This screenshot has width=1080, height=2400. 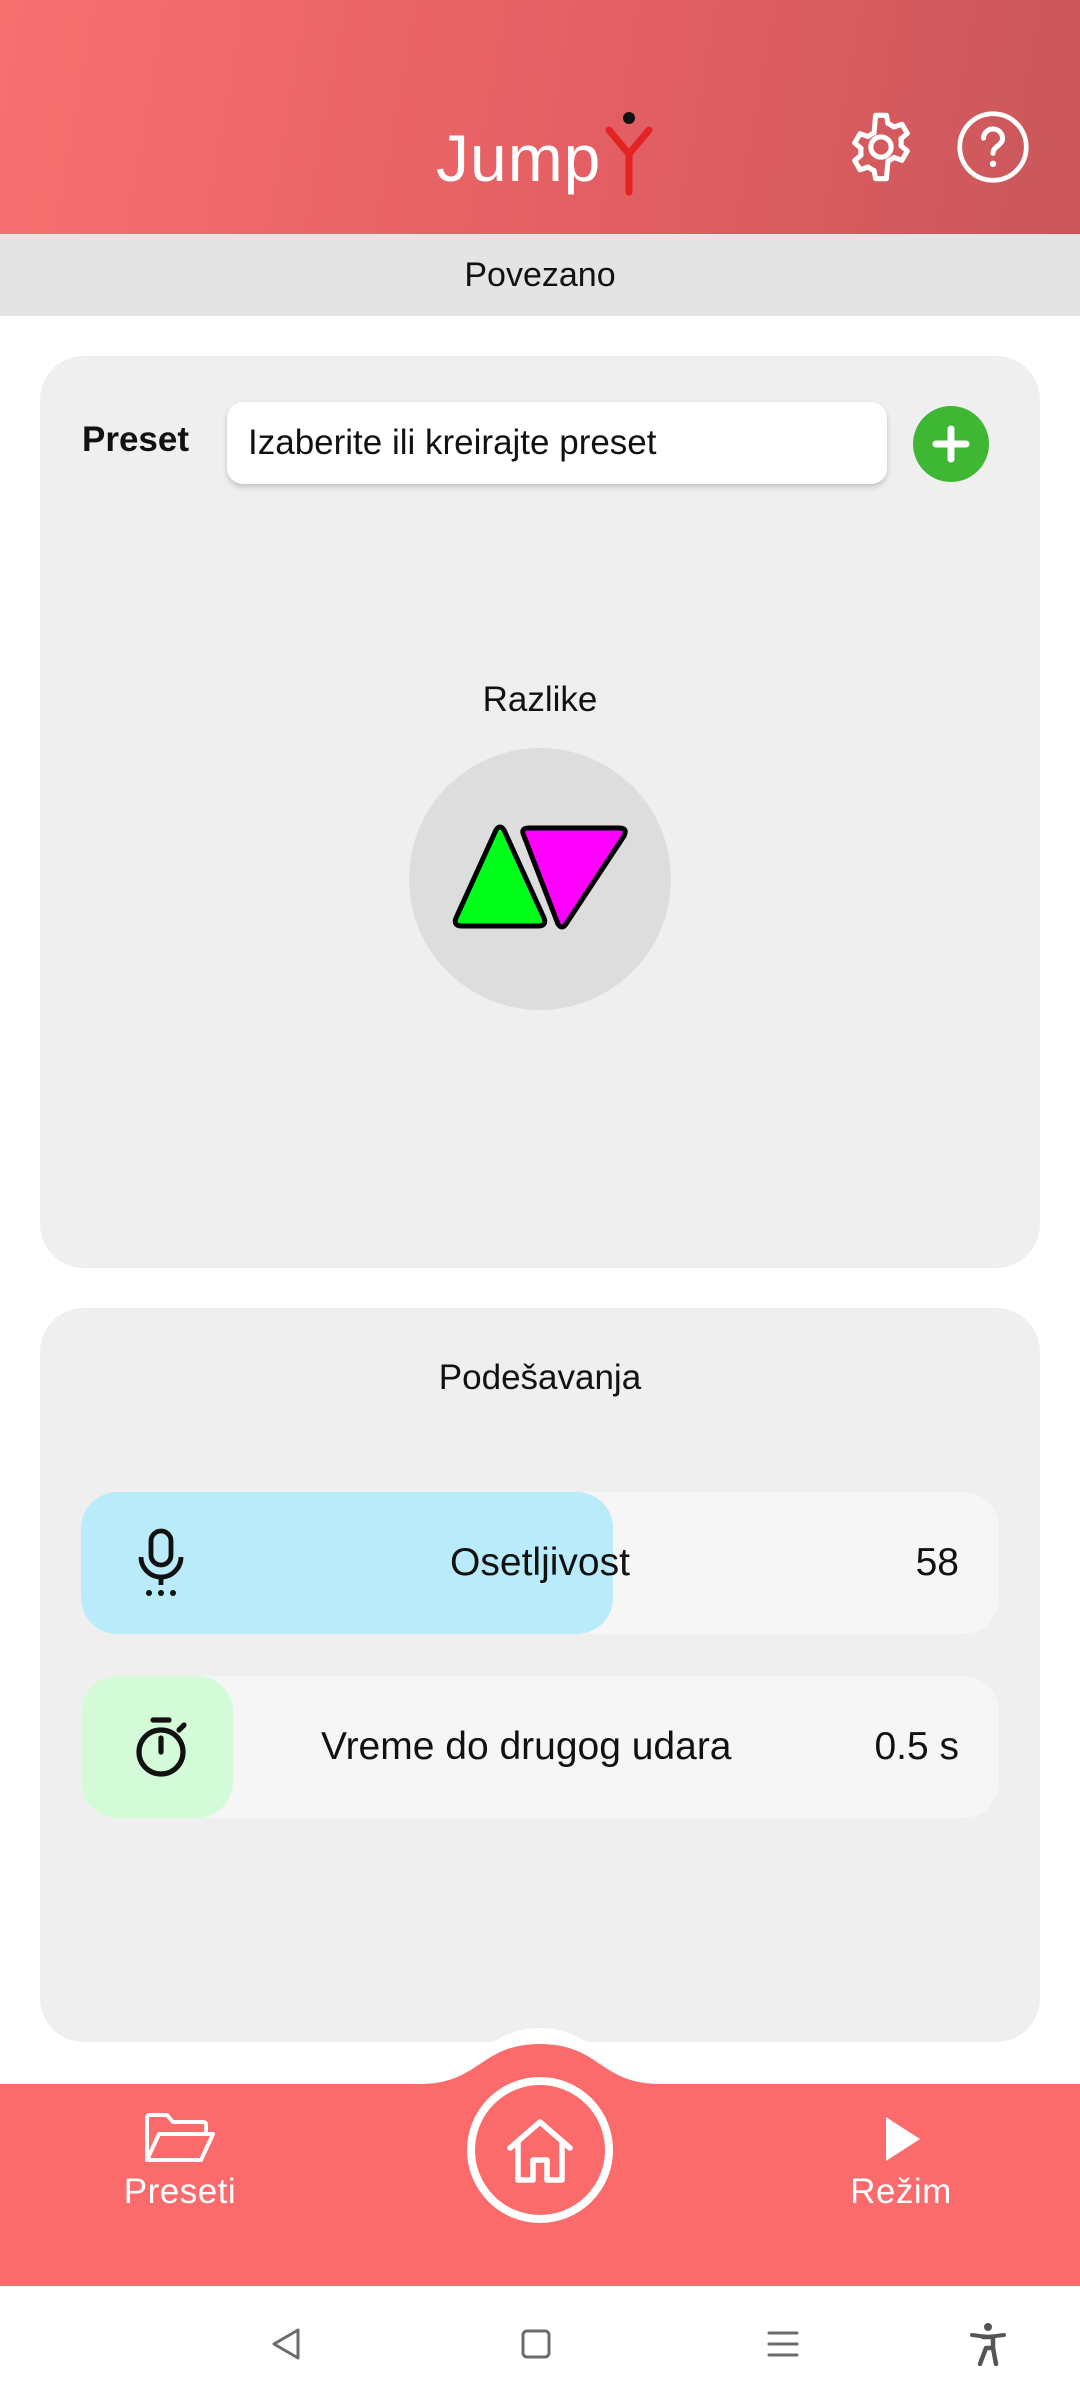 I want to click on system-recents-button, so click(x=783, y=2344).